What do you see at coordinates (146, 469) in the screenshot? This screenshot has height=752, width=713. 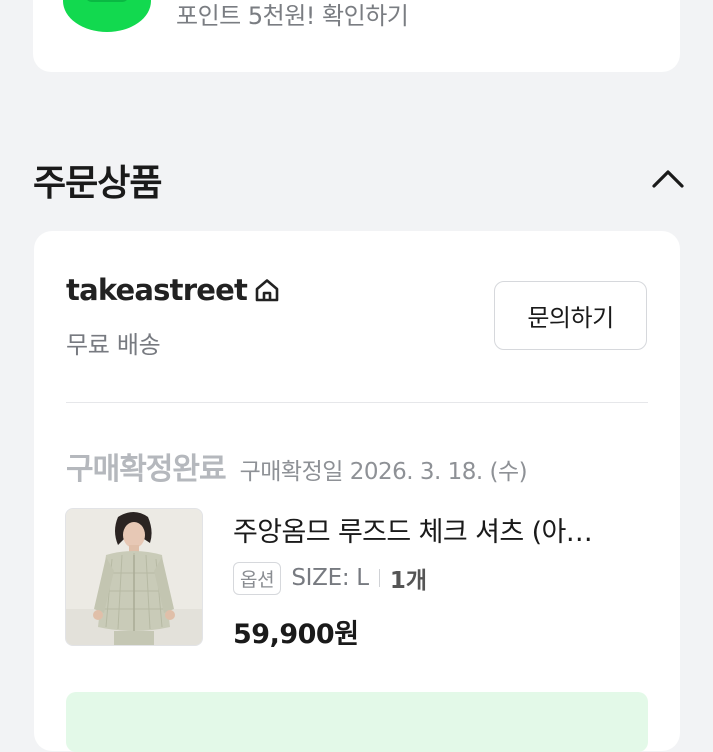 I see `order-status-label: 구매확정완료` at bounding box center [146, 469].